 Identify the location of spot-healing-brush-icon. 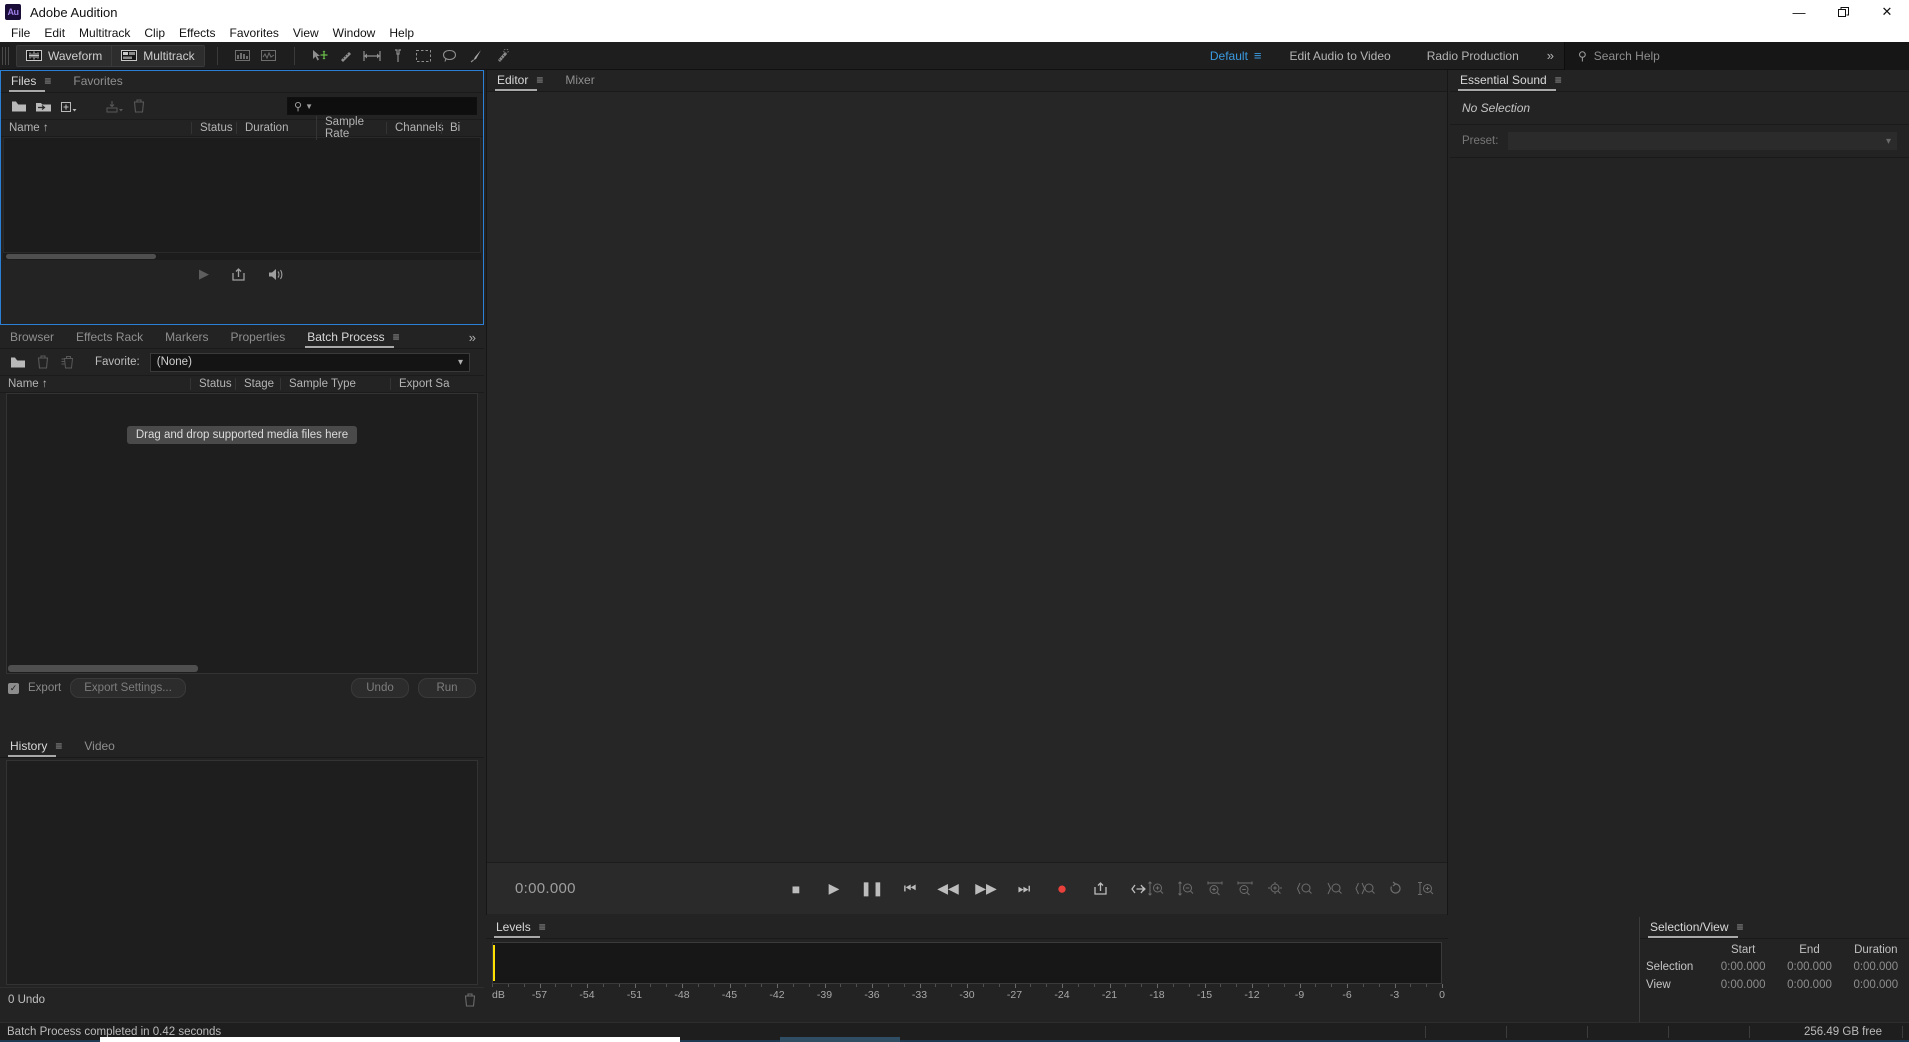
(502, 56).